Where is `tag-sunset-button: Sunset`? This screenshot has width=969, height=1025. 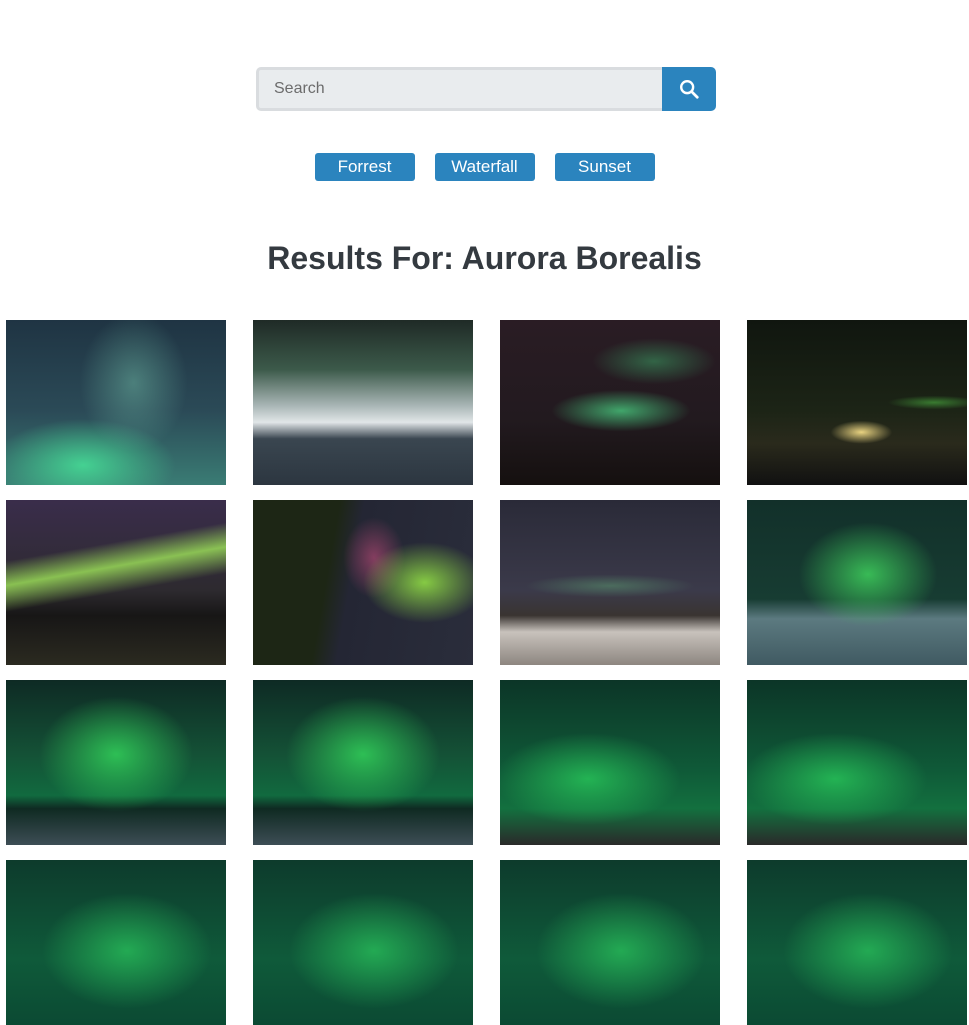 tag-sunset-button: Sunset is located at coordinates (604, 167).